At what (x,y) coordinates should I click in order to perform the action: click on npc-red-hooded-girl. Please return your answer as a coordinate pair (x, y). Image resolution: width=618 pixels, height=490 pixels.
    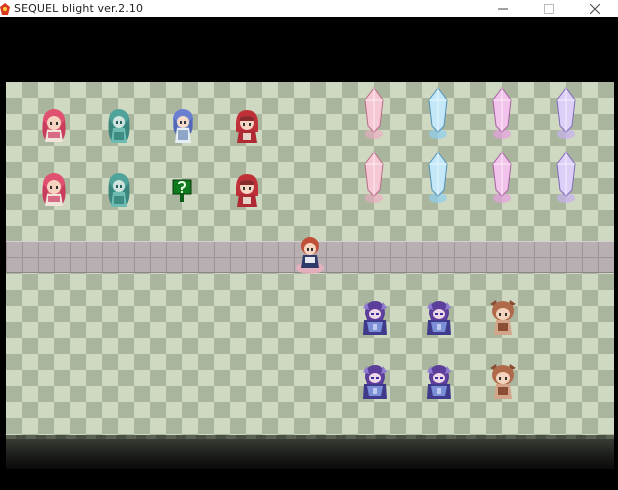
    Looking at the image, I should click on (247, 126).